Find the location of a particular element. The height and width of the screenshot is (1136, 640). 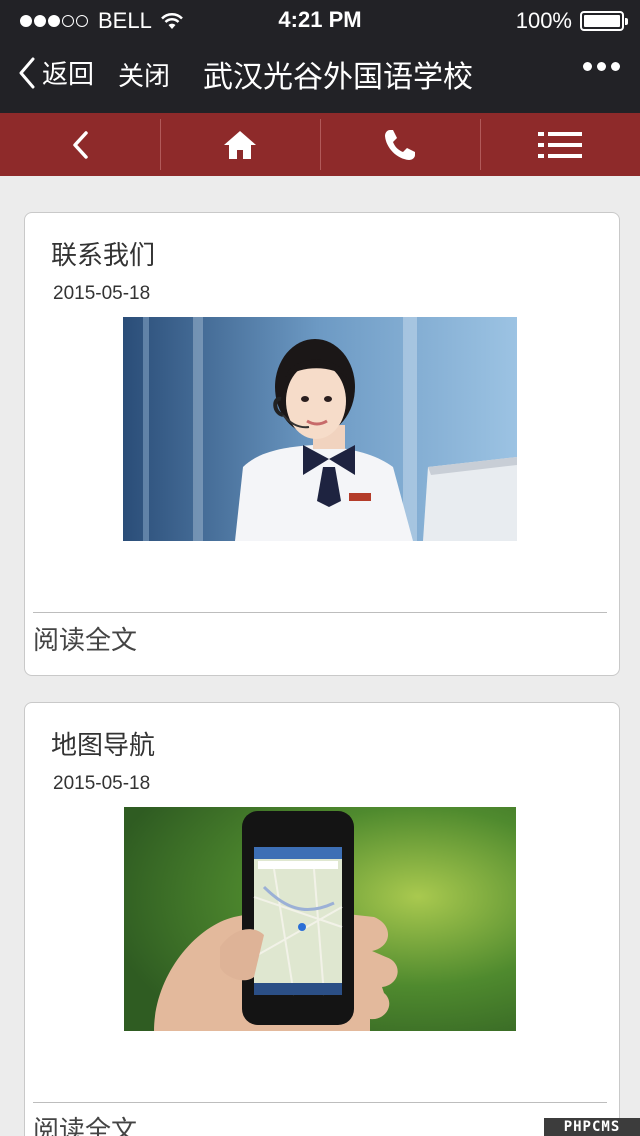

nav-bar is located at coordinates (320, 144).